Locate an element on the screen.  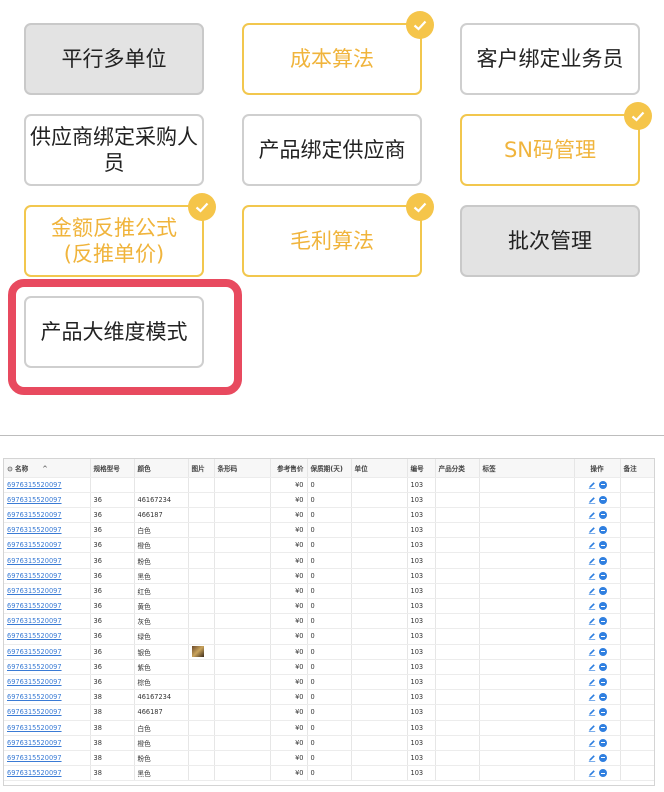
table-row: 6976315520097 38 黑色 ¥0 0 103 is located at coordinates (329, 773).